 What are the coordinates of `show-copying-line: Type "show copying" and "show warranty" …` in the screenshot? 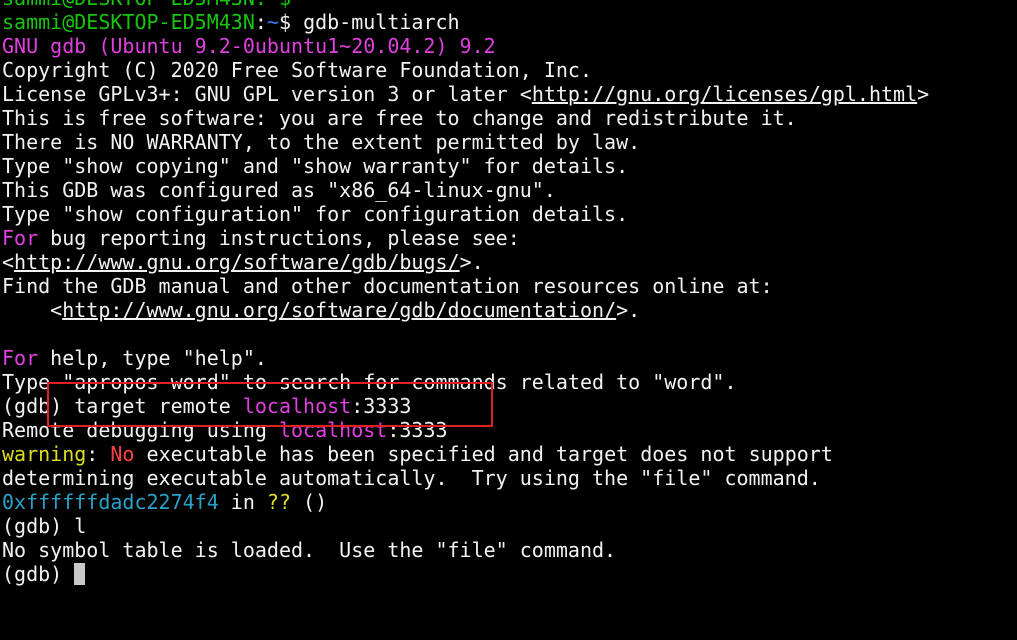 It's located at (315, 166).